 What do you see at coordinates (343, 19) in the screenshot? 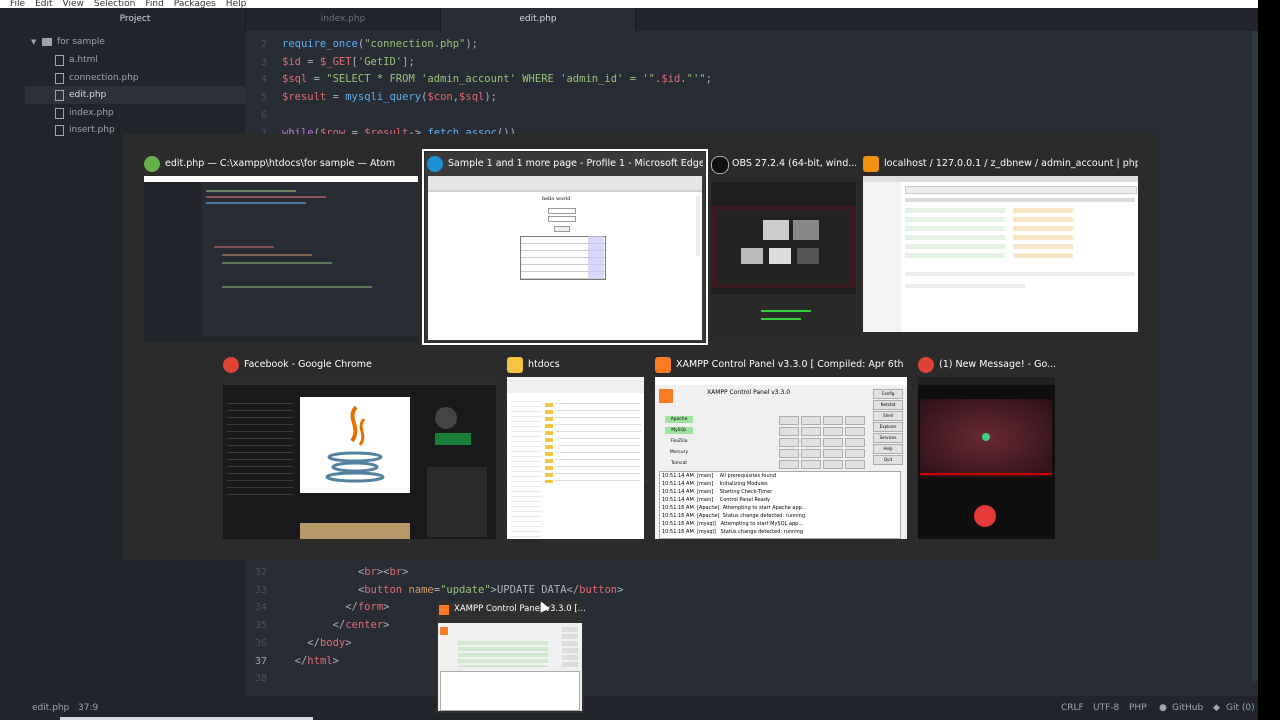
I see `tab-index-php: index.php` at bounding box center [343, 19].